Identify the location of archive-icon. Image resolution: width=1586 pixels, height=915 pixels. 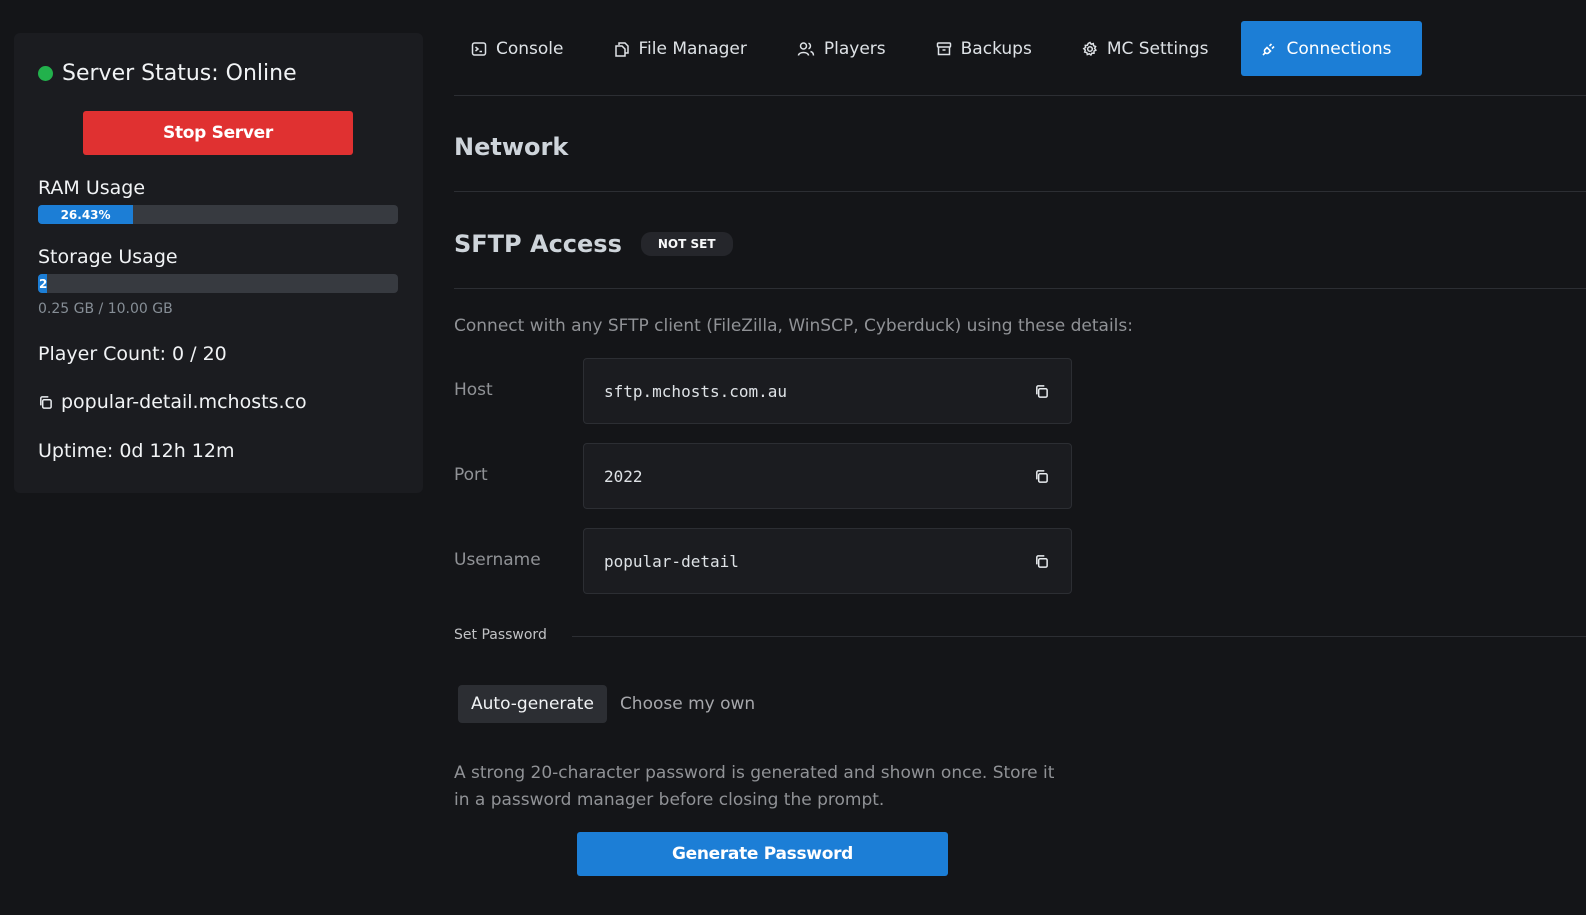
(943, 48).